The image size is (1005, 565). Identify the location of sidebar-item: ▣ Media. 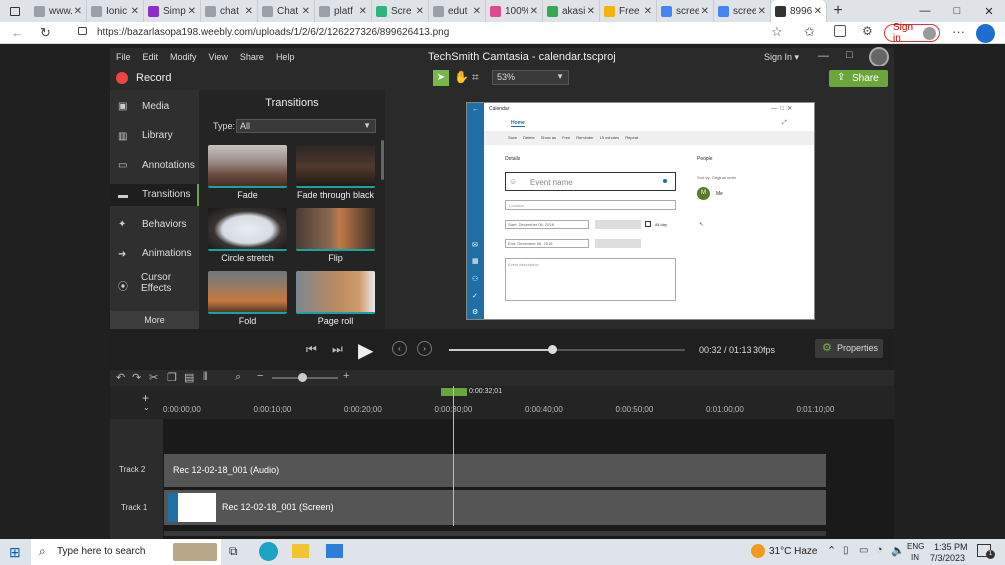
(143, 106).